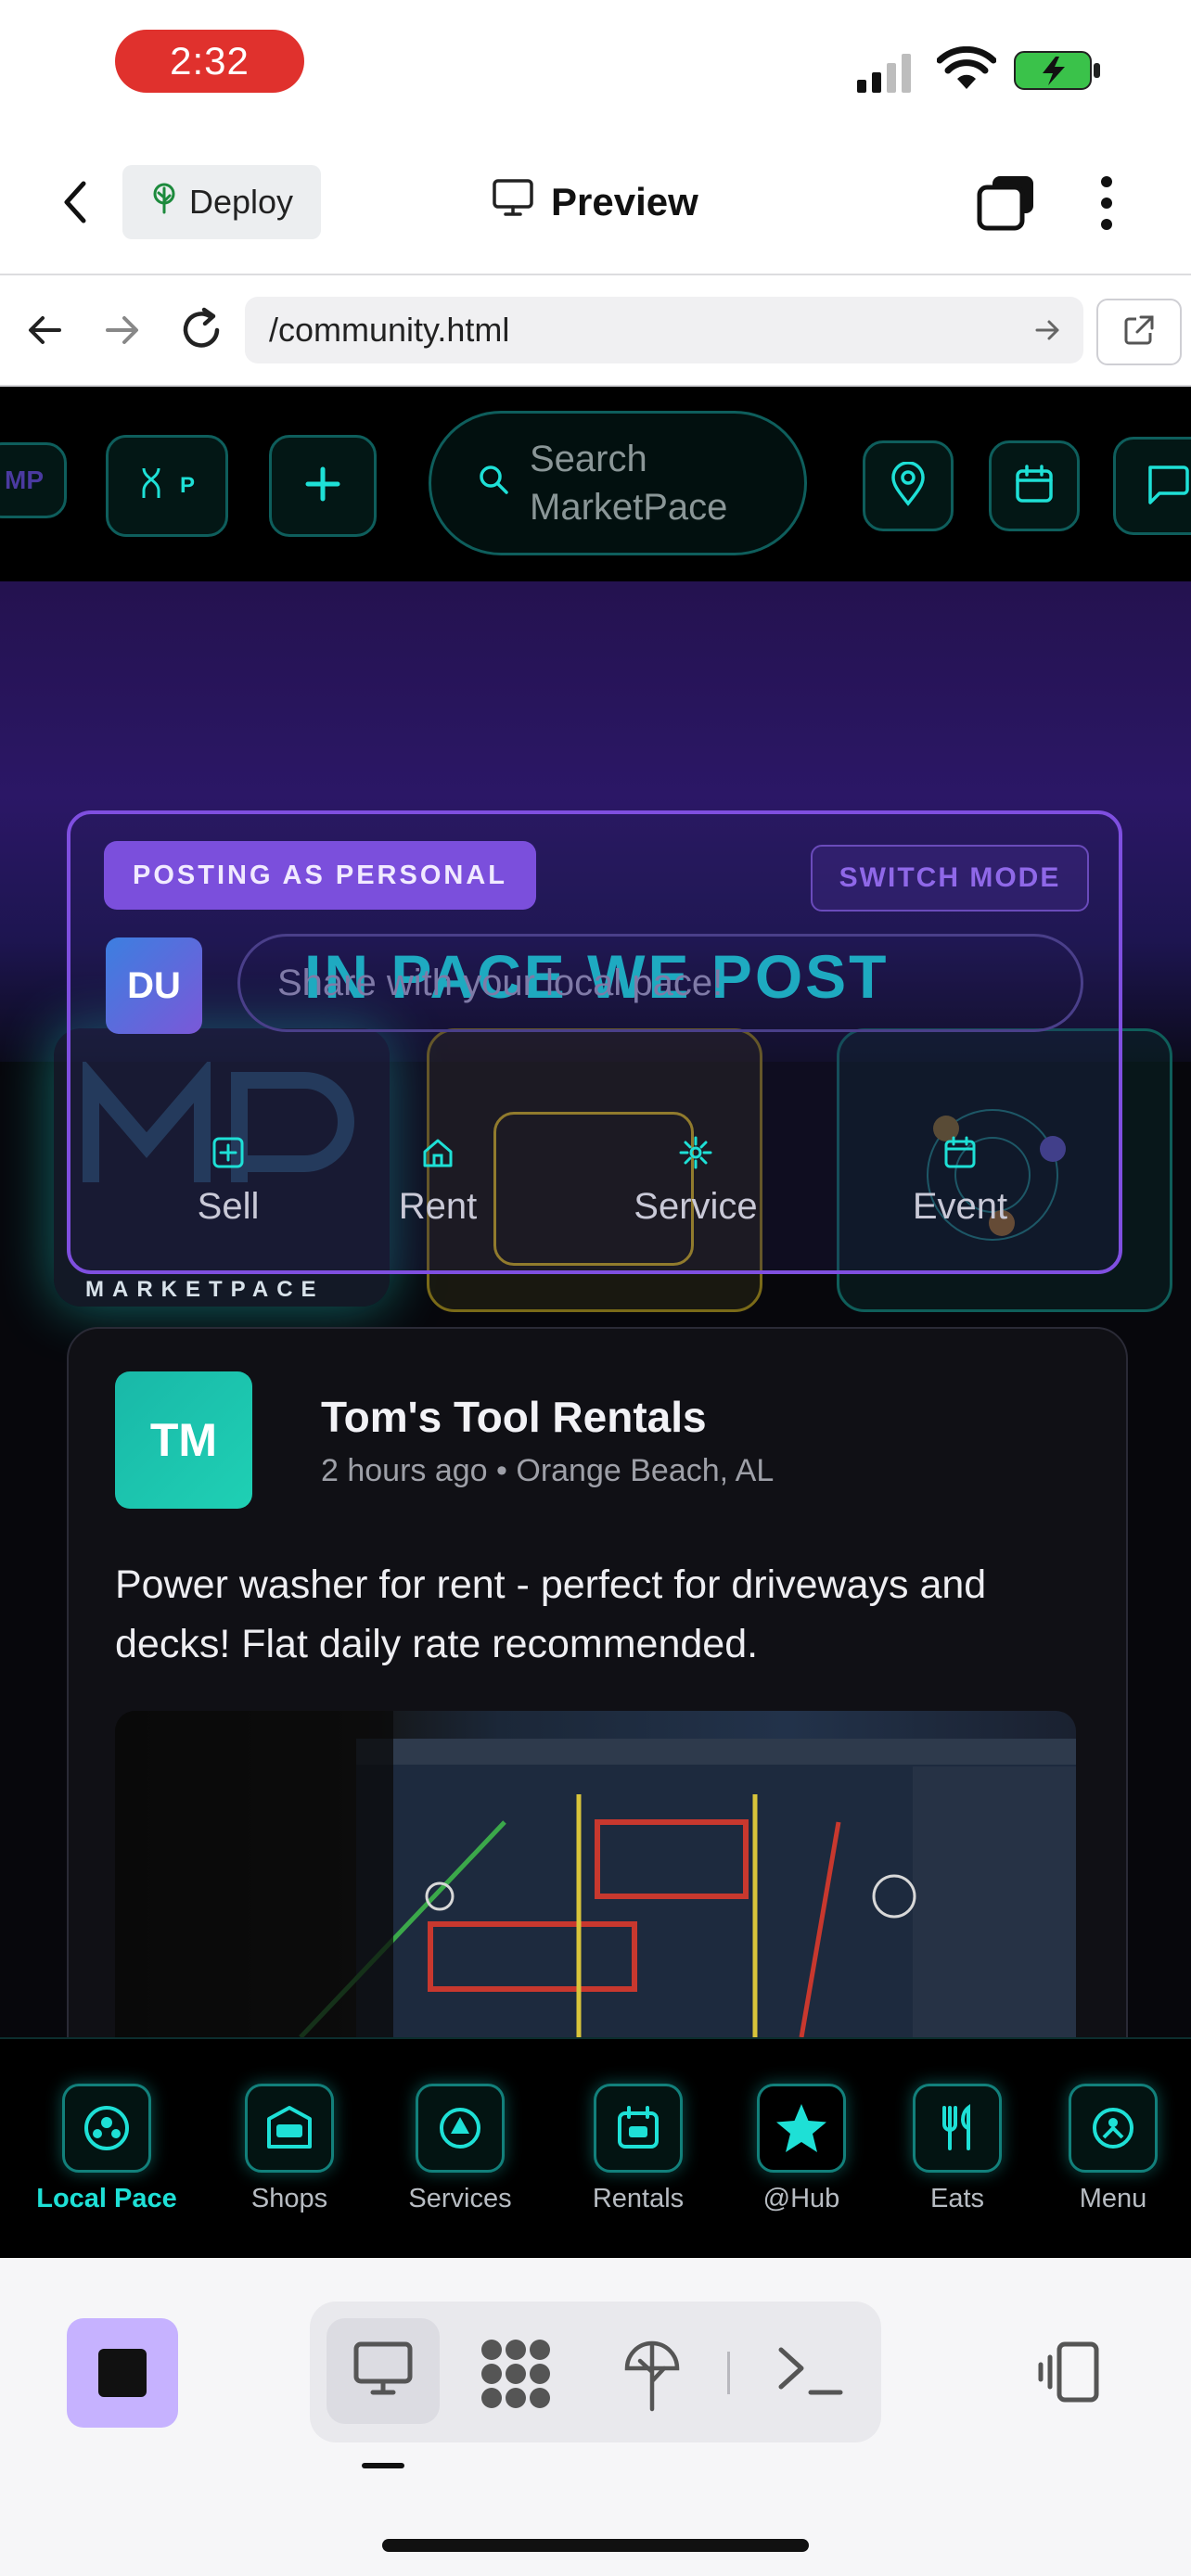 The image size is (1191, 2576). Describe the element at coordinates (638, 2128) in the screenshot. I see `rental-icon` at that location.